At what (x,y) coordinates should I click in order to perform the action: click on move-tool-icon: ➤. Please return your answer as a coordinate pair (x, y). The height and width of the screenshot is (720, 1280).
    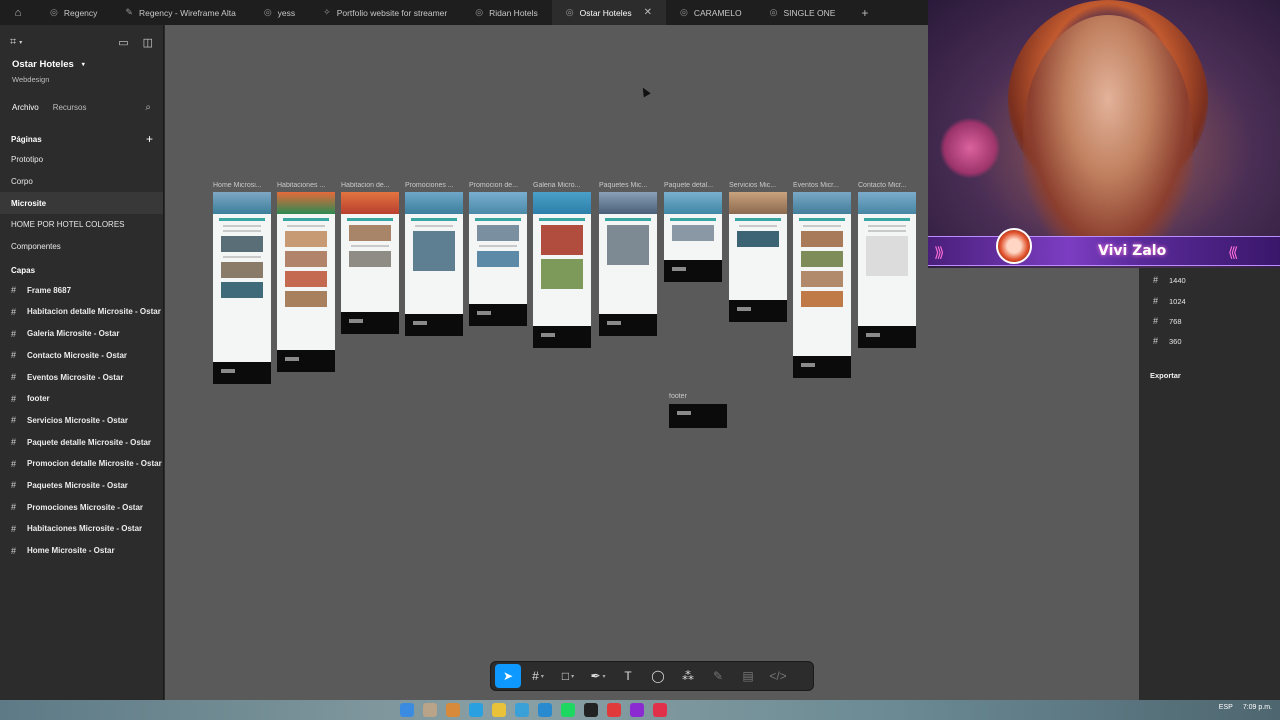
    Looking at the image, I should click on (508, 676).